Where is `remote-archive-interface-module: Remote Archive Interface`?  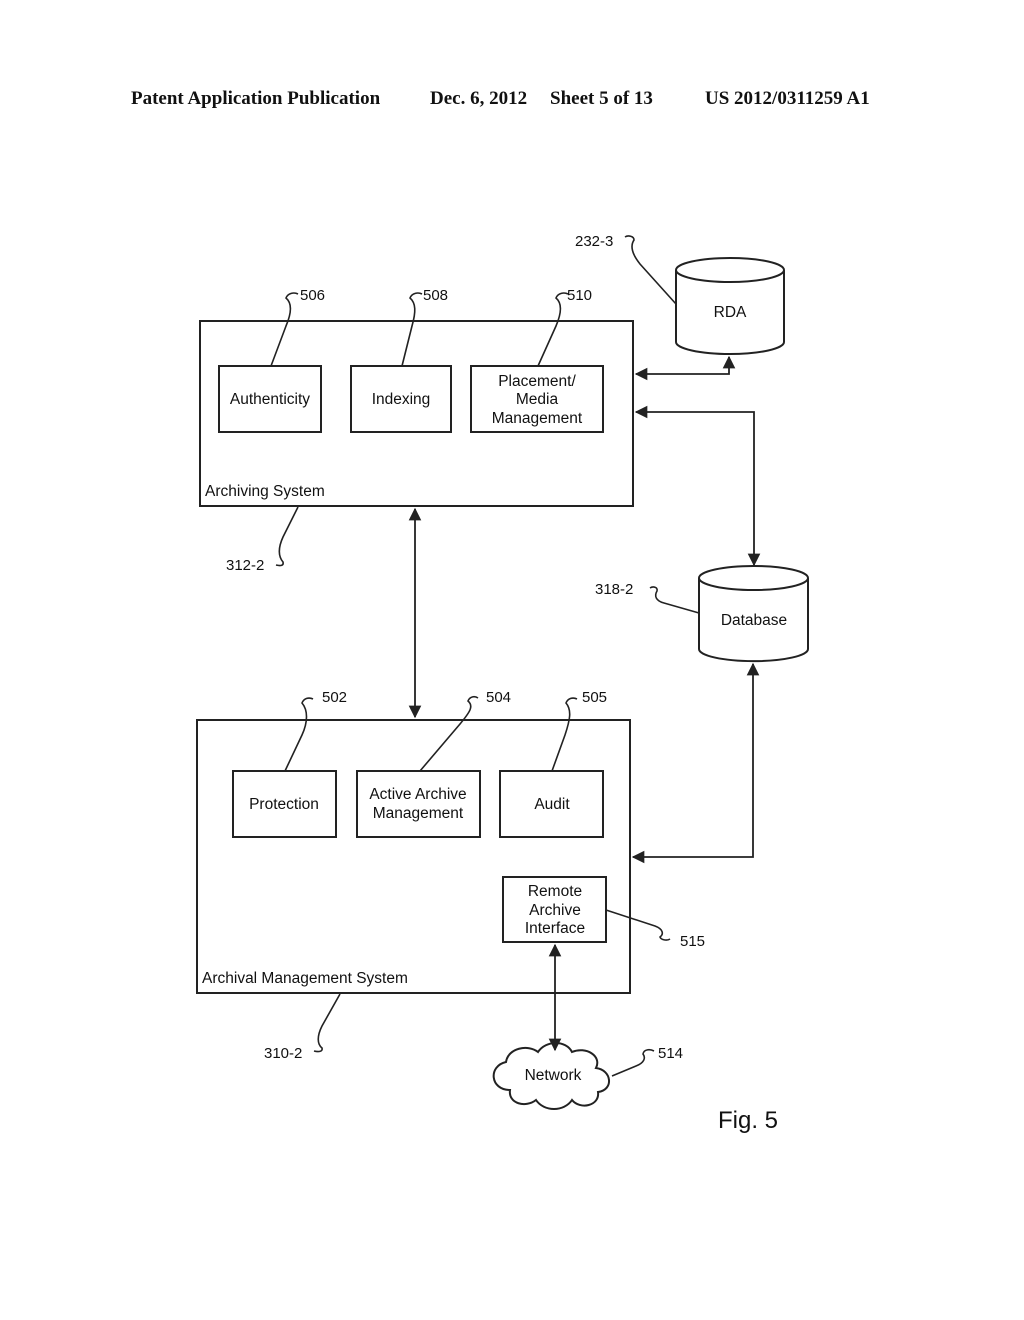
remote-archive-interface-module: Remote Archive Interface is located at coordinates (554, 909).